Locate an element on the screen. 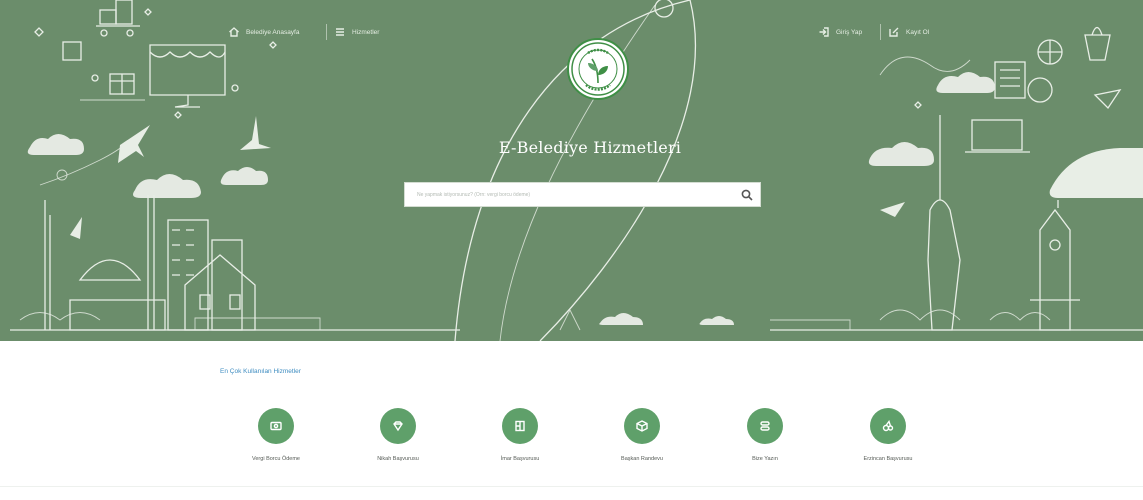  popular-services-title: En Çok Kullanılan Hizmetler is located at coordinates (260, 371).